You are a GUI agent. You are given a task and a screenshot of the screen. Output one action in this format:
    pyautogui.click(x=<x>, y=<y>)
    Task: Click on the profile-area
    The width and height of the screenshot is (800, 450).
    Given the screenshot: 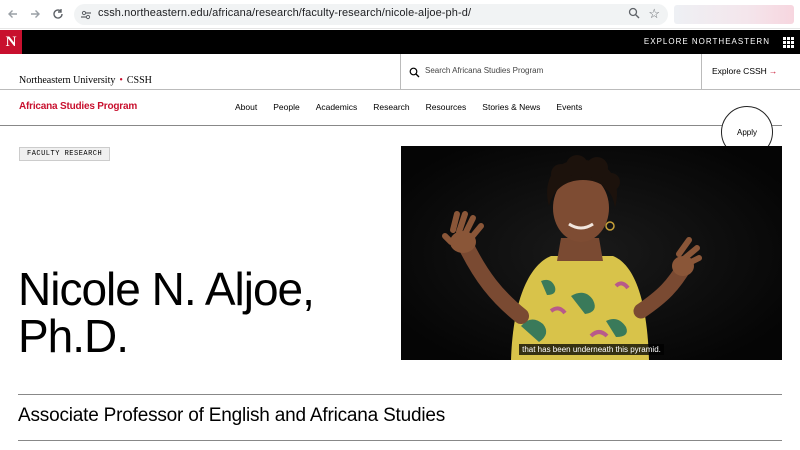 What is the action you would take?
    pyautogui.click(x=734, y=14)
    